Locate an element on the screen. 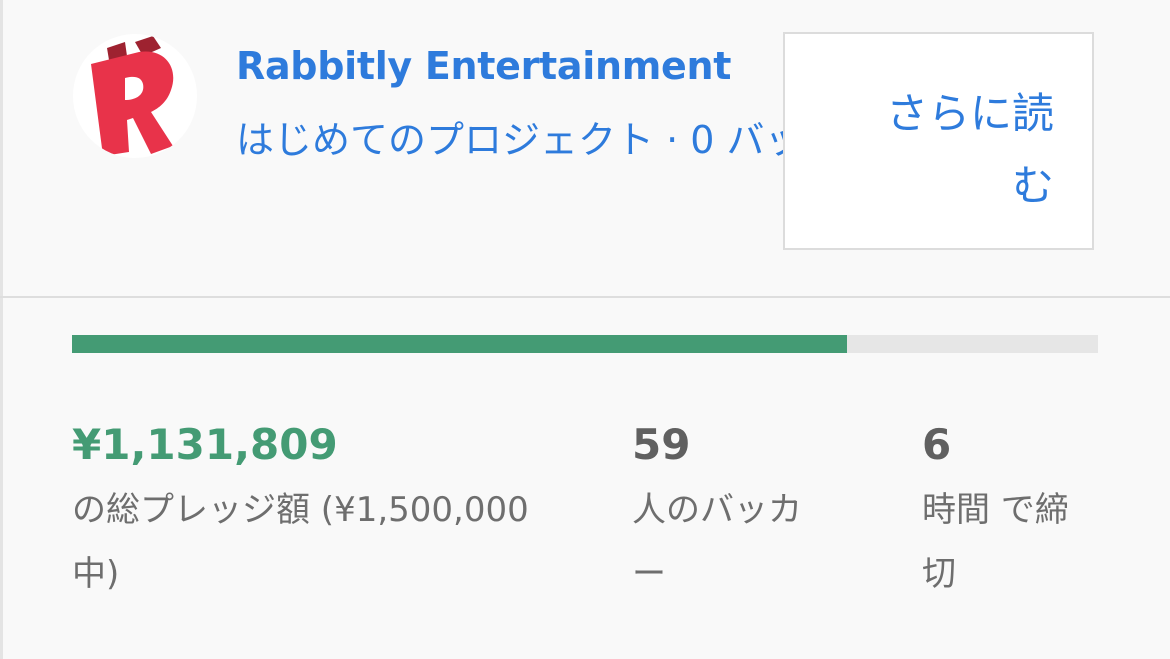  backers-count: 59 is located at coordinates (661, 444).